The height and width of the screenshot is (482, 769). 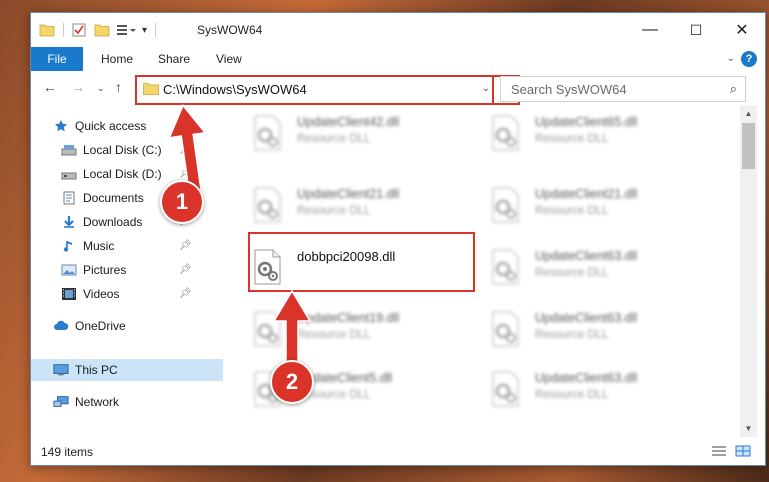 I want to click on expand-ribbon-icon: ⌄, so click(x=731, y=58).